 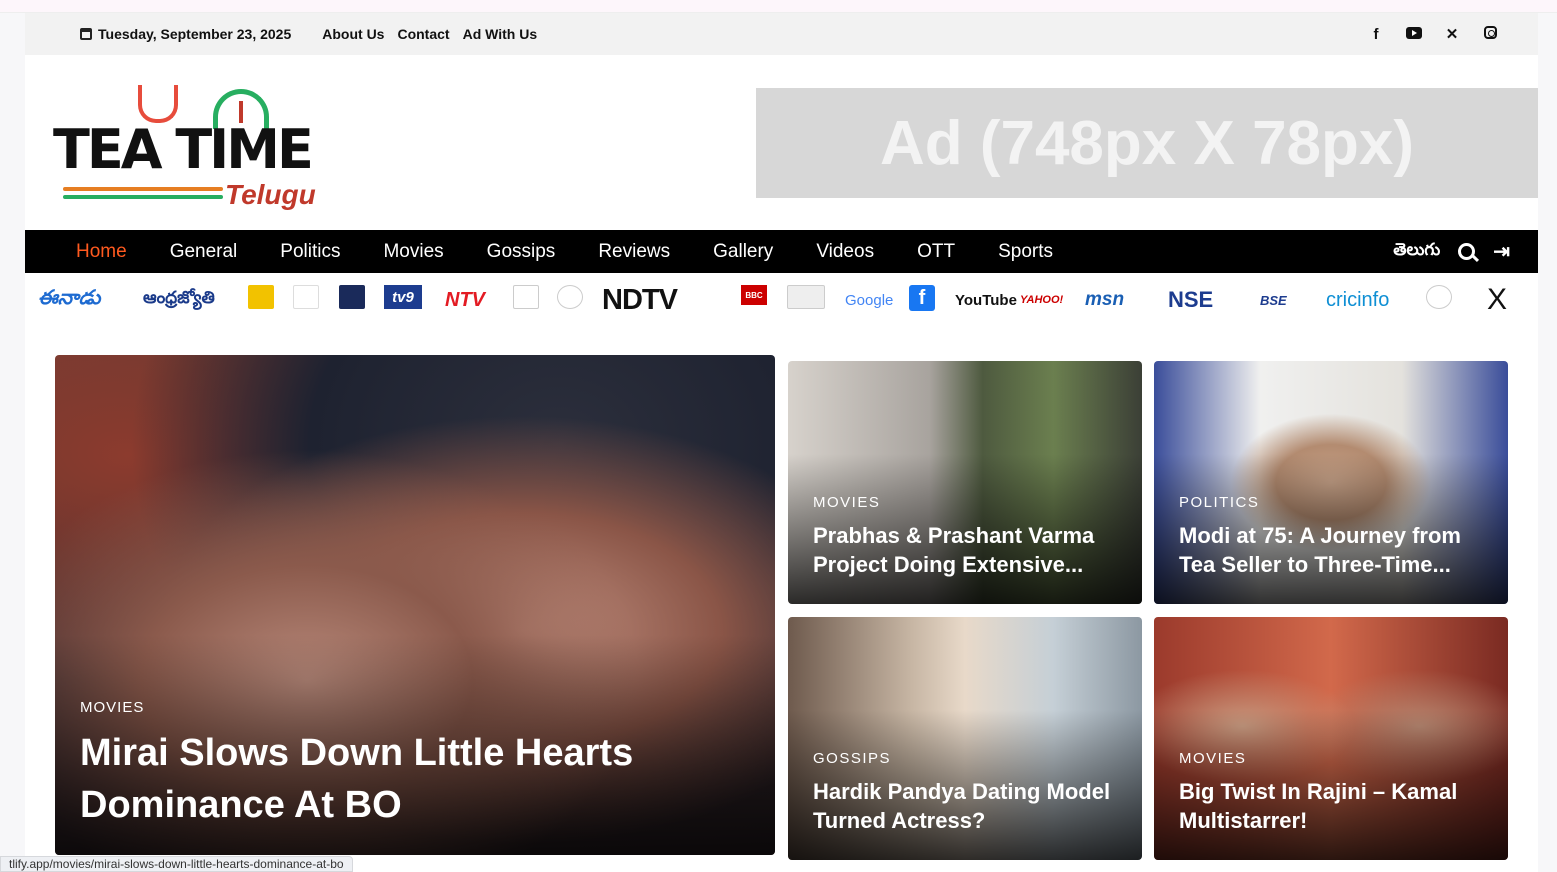 I want to click on logo-stripe-green, so click(x=143, y=197).